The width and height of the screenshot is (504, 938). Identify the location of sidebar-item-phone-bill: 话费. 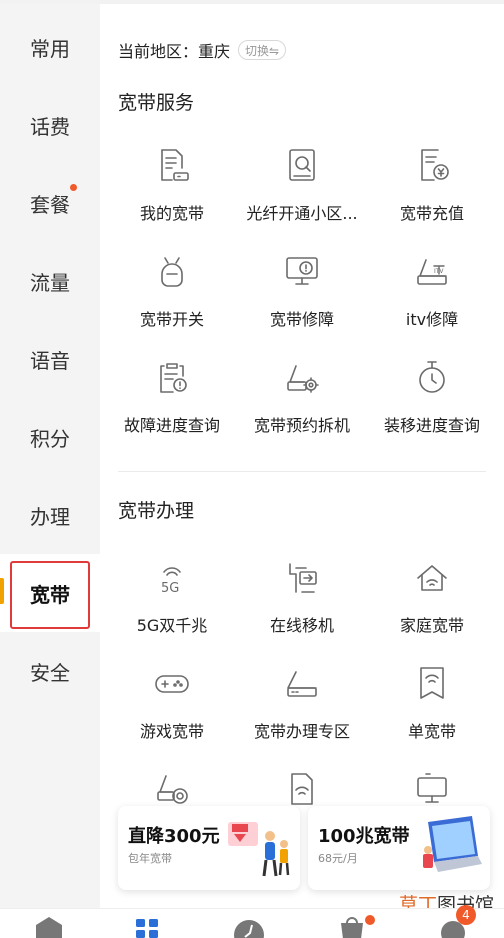
(50, 125).